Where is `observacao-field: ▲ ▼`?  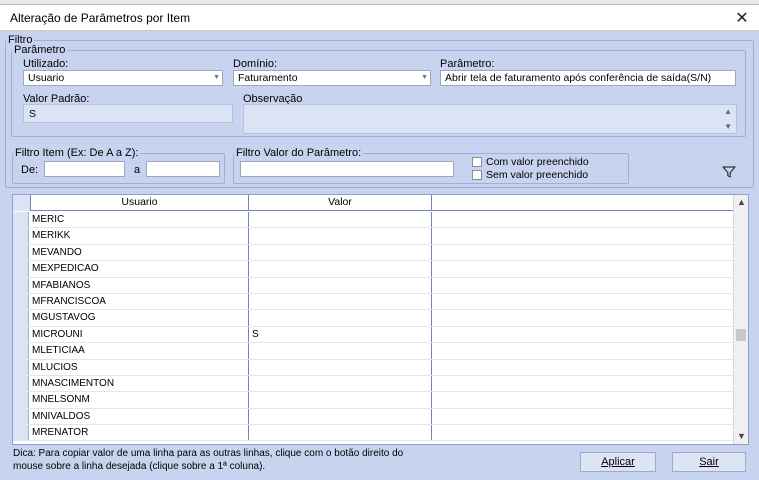 observacao-field: ▲ ▼ is located at coordinates (490, 119).